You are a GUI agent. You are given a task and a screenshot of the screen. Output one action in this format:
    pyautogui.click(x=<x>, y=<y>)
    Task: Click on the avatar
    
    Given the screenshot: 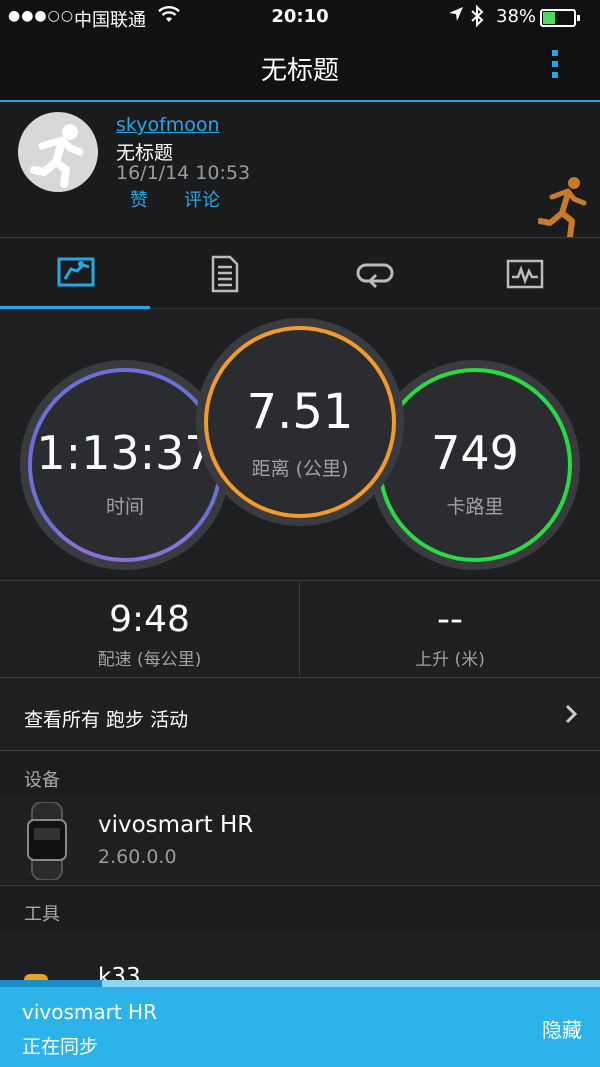 What is the action you would take?
    pyautogui.click(x=58, y=152)
    